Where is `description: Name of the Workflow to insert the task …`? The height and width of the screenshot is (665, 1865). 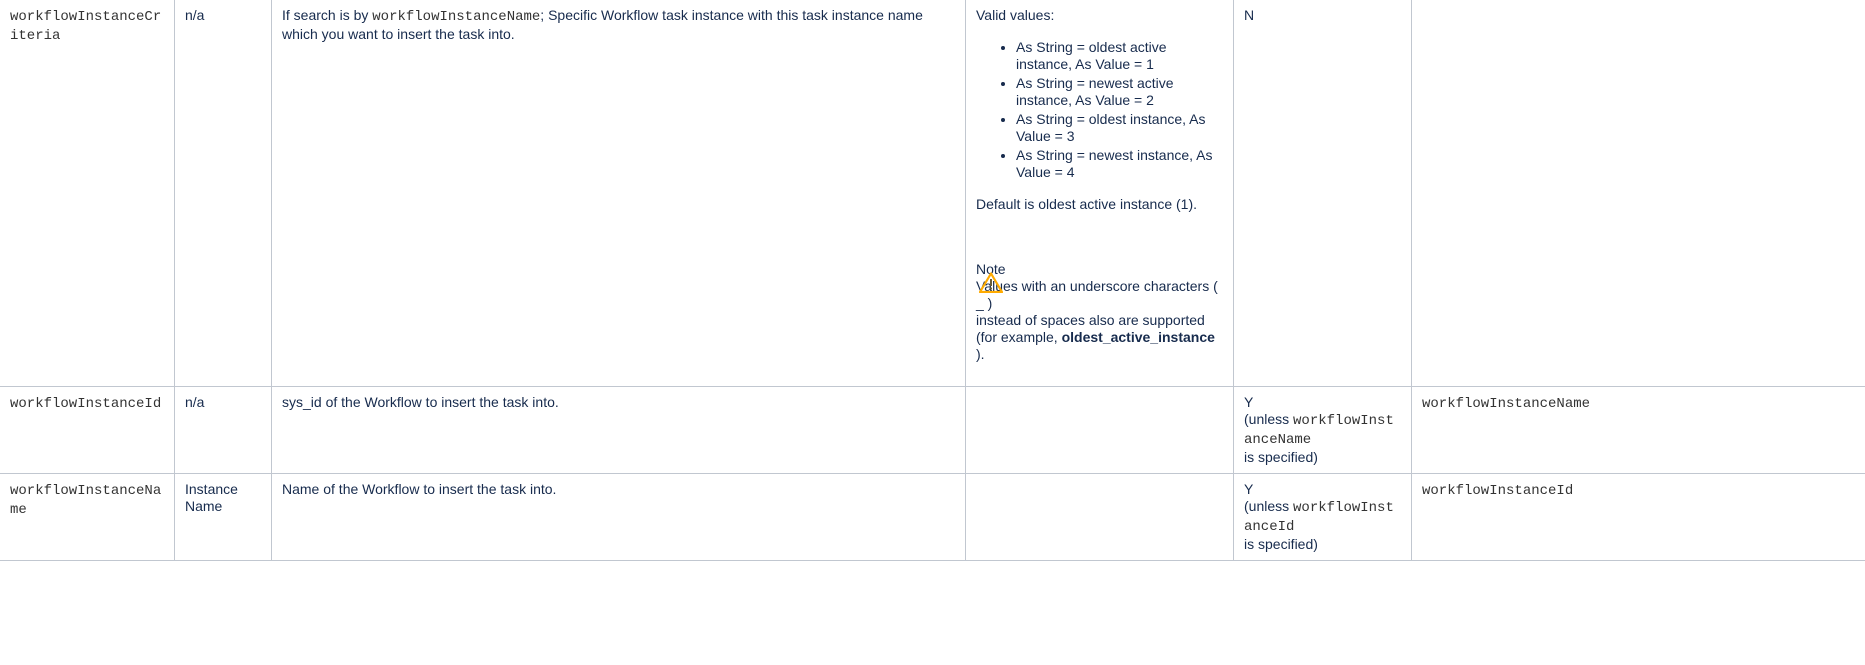
description: Name of the Workflow to insert the task … is located at coordinates (419, 489).